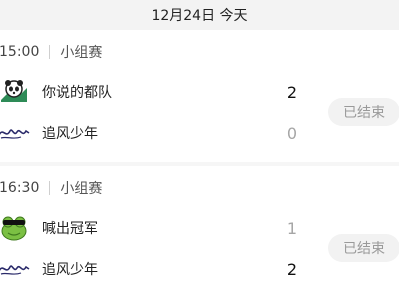  Describe the element at coordinates (292, 133) in the screenshot. I see `team-score: 0` at that location.